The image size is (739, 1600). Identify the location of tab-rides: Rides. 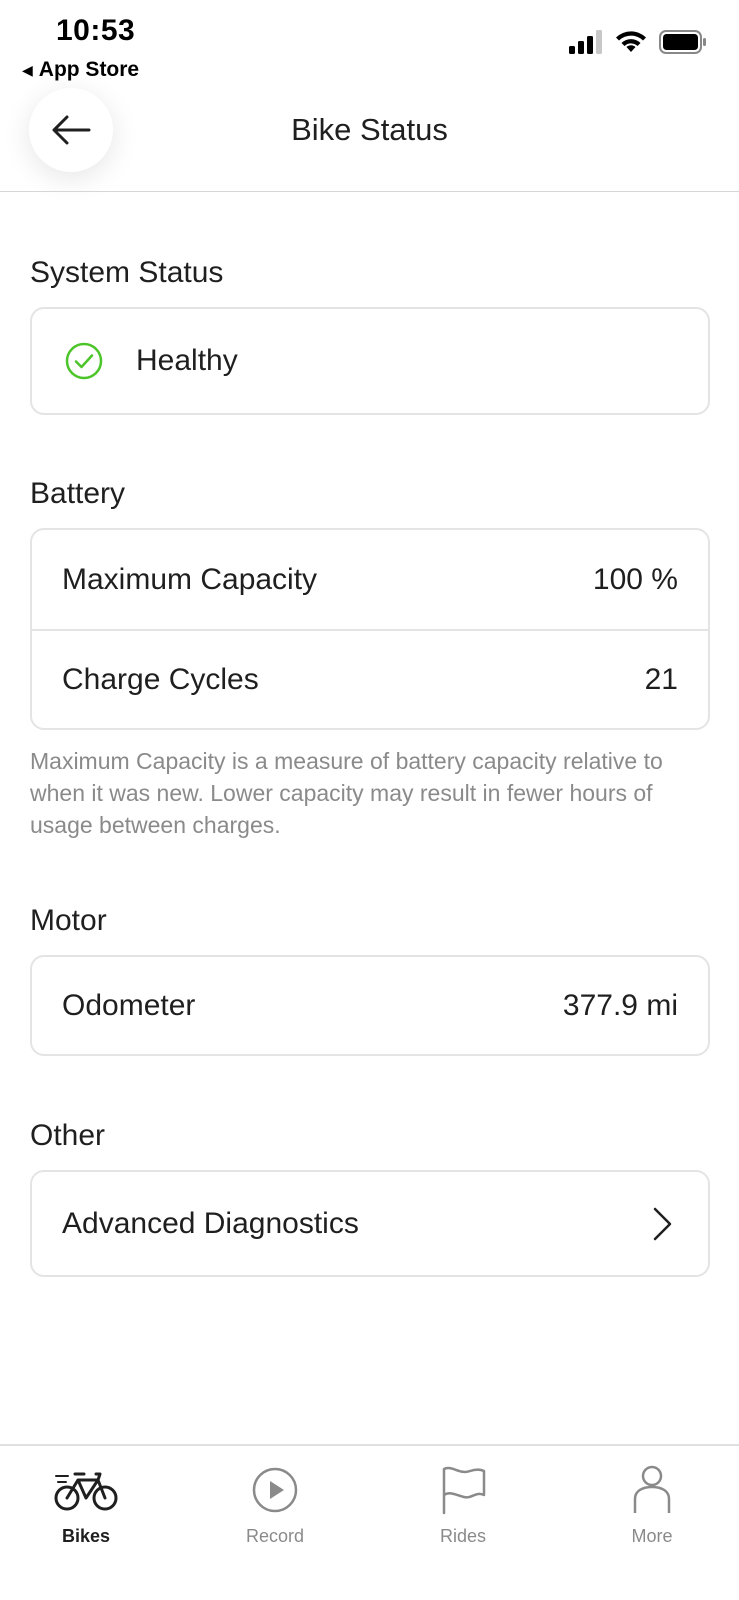
(463, 1496).